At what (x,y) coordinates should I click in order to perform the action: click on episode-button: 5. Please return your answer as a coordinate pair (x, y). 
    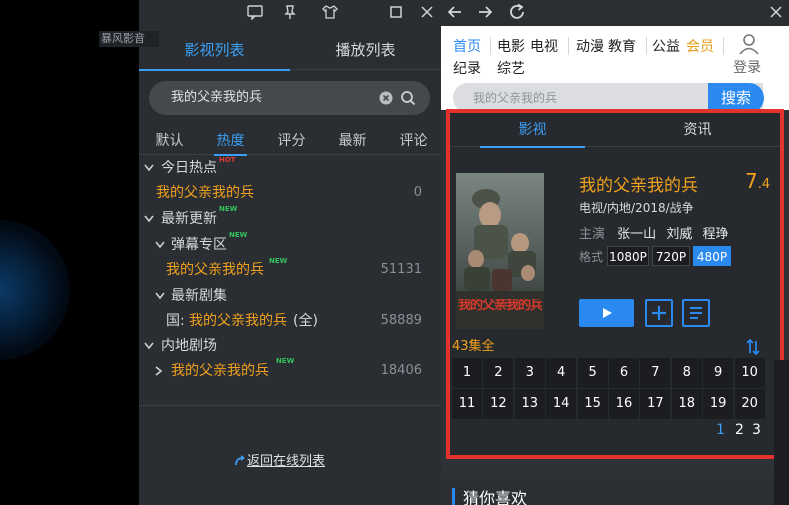
    Looking at the image, I should click on (592, 373).